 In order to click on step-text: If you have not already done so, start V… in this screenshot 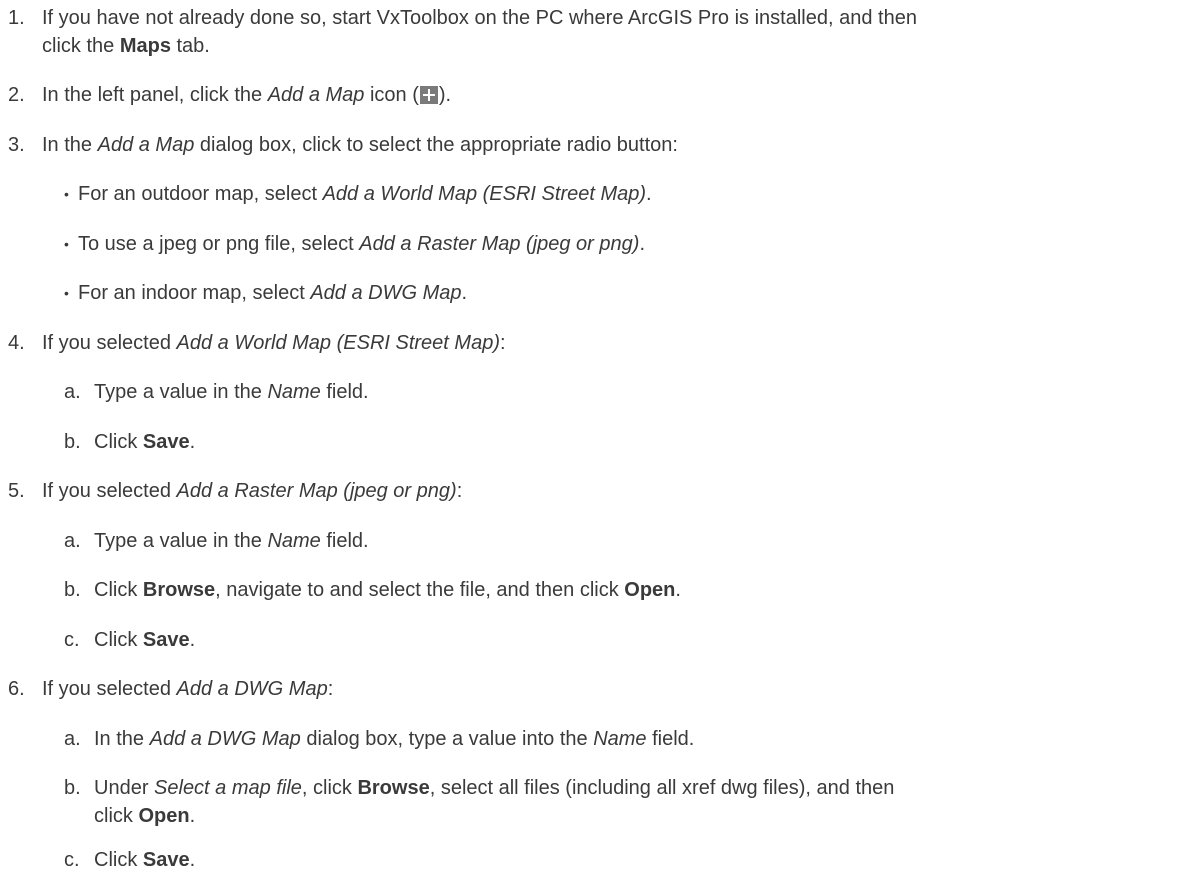, I will do `click(479, 18)`.